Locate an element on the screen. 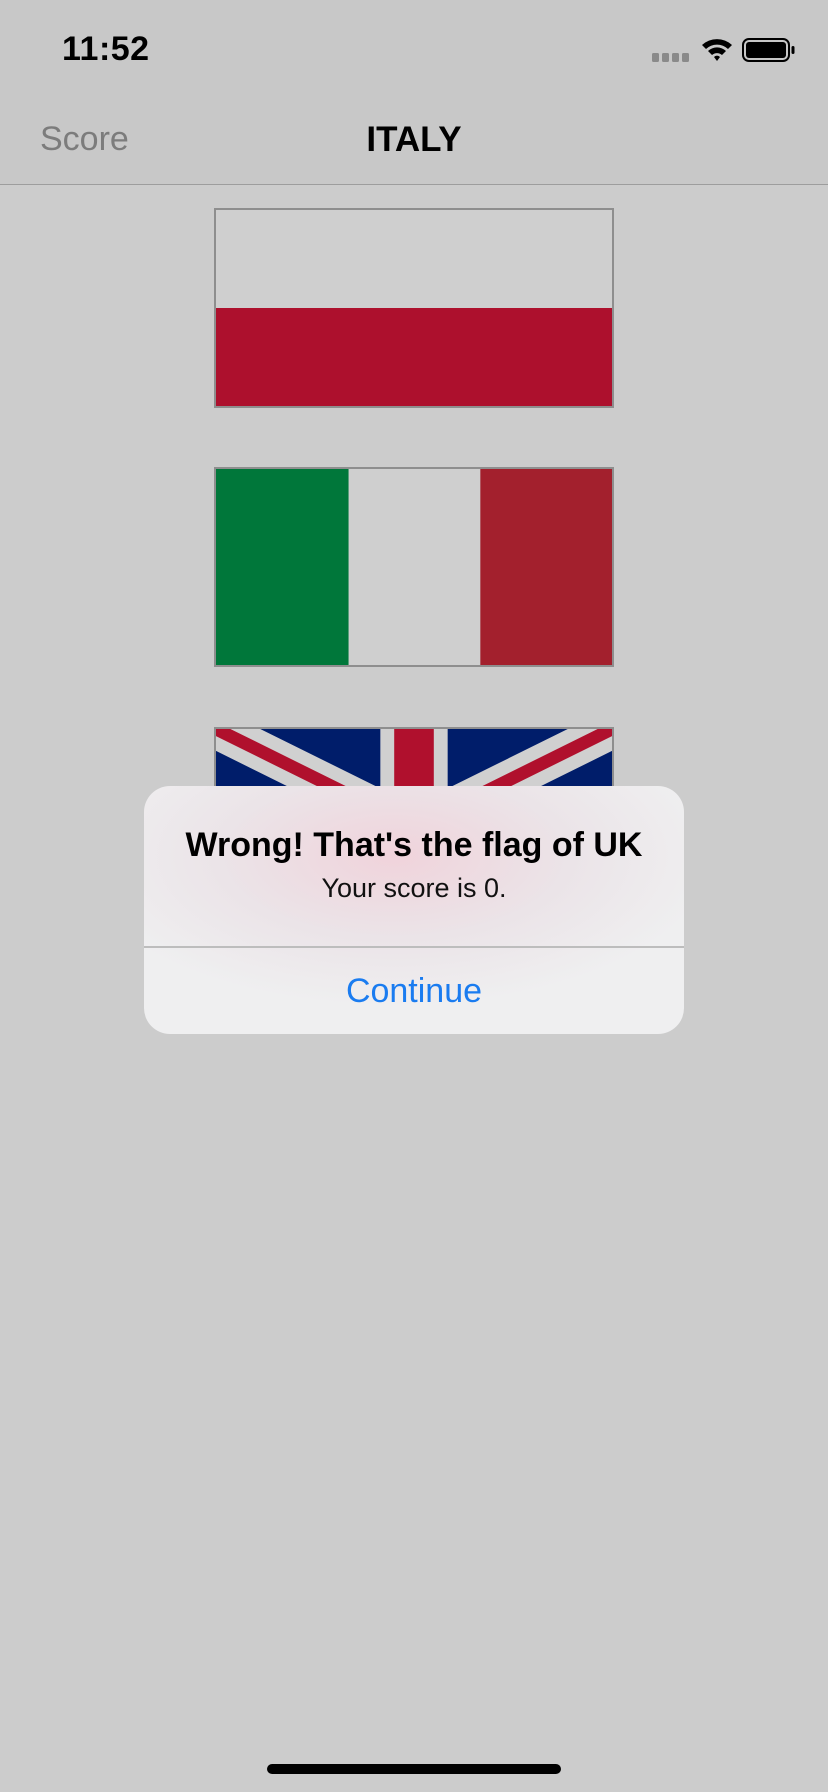 The image size is (828, 1792). alert-message: Your score is 0. is located at coordinates (414, 888).